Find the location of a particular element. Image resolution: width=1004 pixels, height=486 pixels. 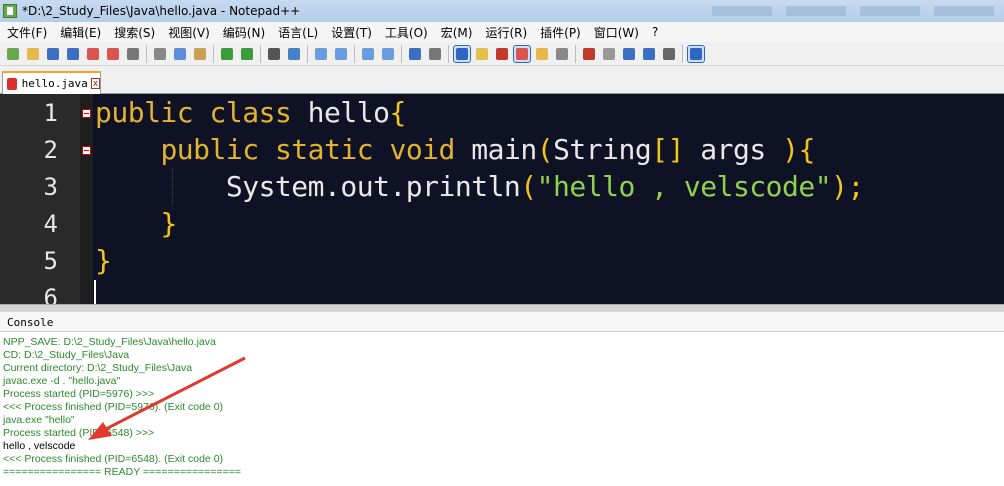

folder-icon is located at coordinates (542, 54).